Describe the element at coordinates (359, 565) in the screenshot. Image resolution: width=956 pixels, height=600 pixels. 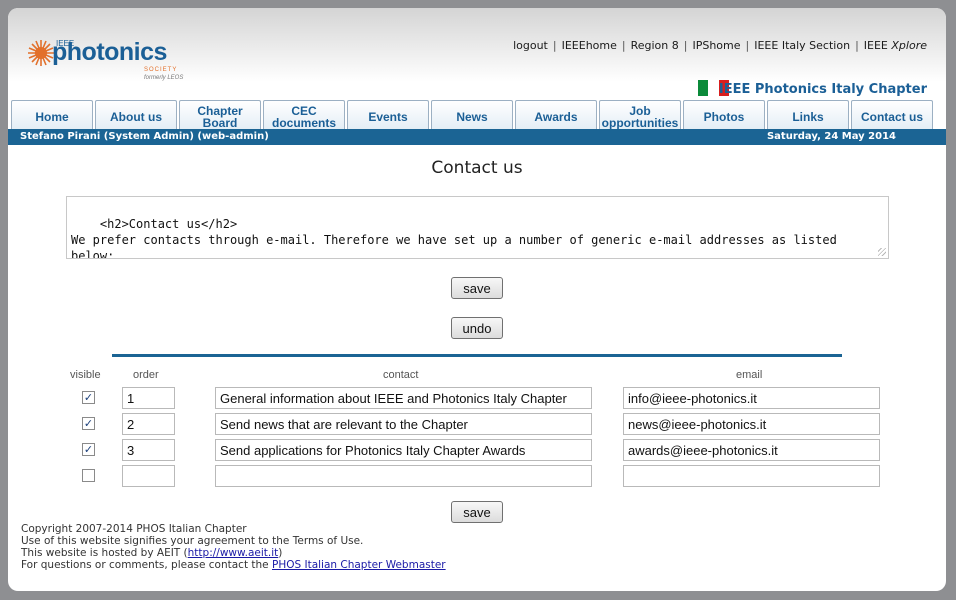
I see `webmaster-link: PHOS Italian Chapter Webmaster` at that location.